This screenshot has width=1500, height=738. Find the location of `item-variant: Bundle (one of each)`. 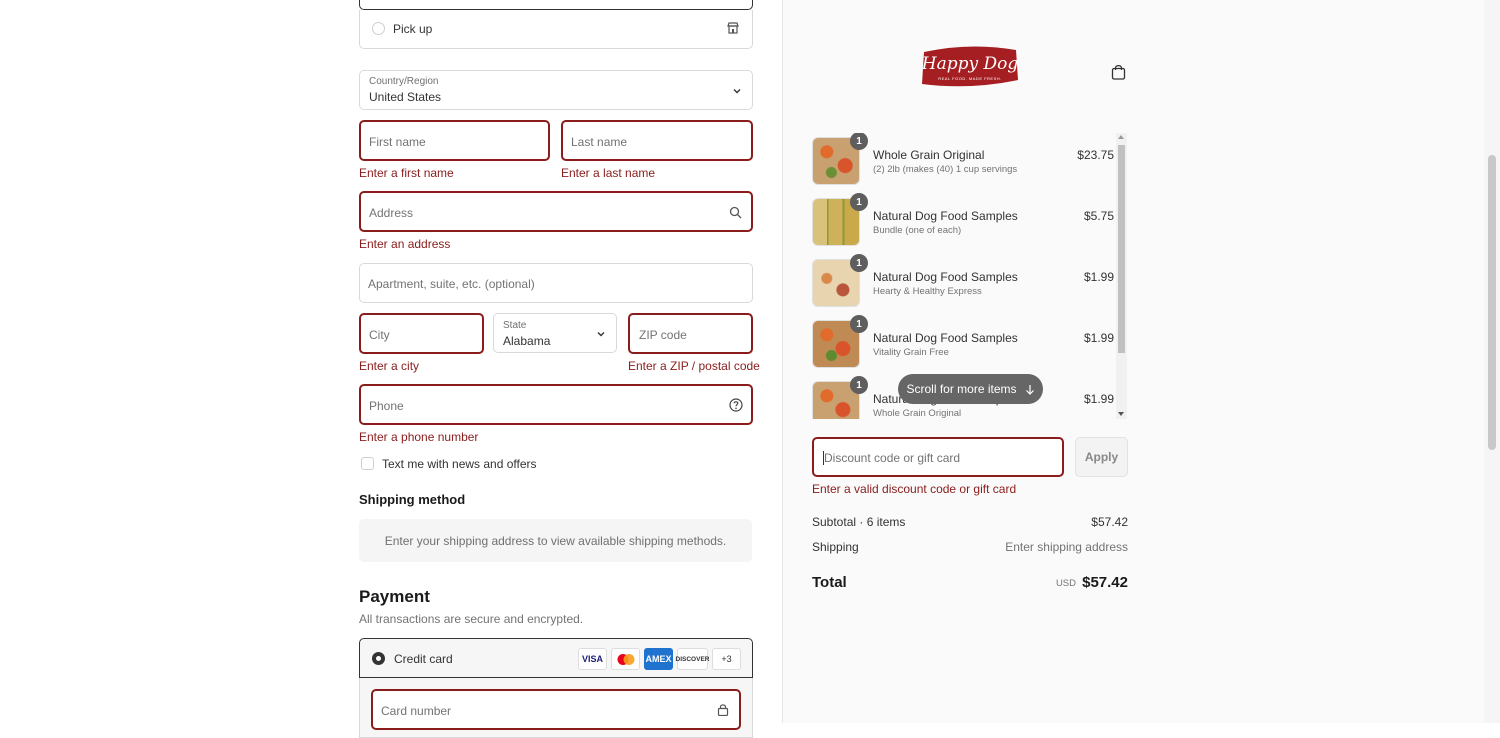

item-variant: Bundle (one of each) is located at coordinates (917, 230).